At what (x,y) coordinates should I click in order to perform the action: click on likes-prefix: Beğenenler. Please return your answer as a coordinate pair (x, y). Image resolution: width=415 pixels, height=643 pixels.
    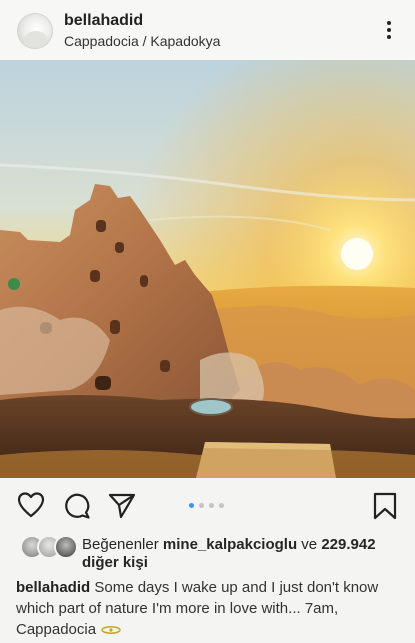
    Looking at the image, I should click on (120, 544).